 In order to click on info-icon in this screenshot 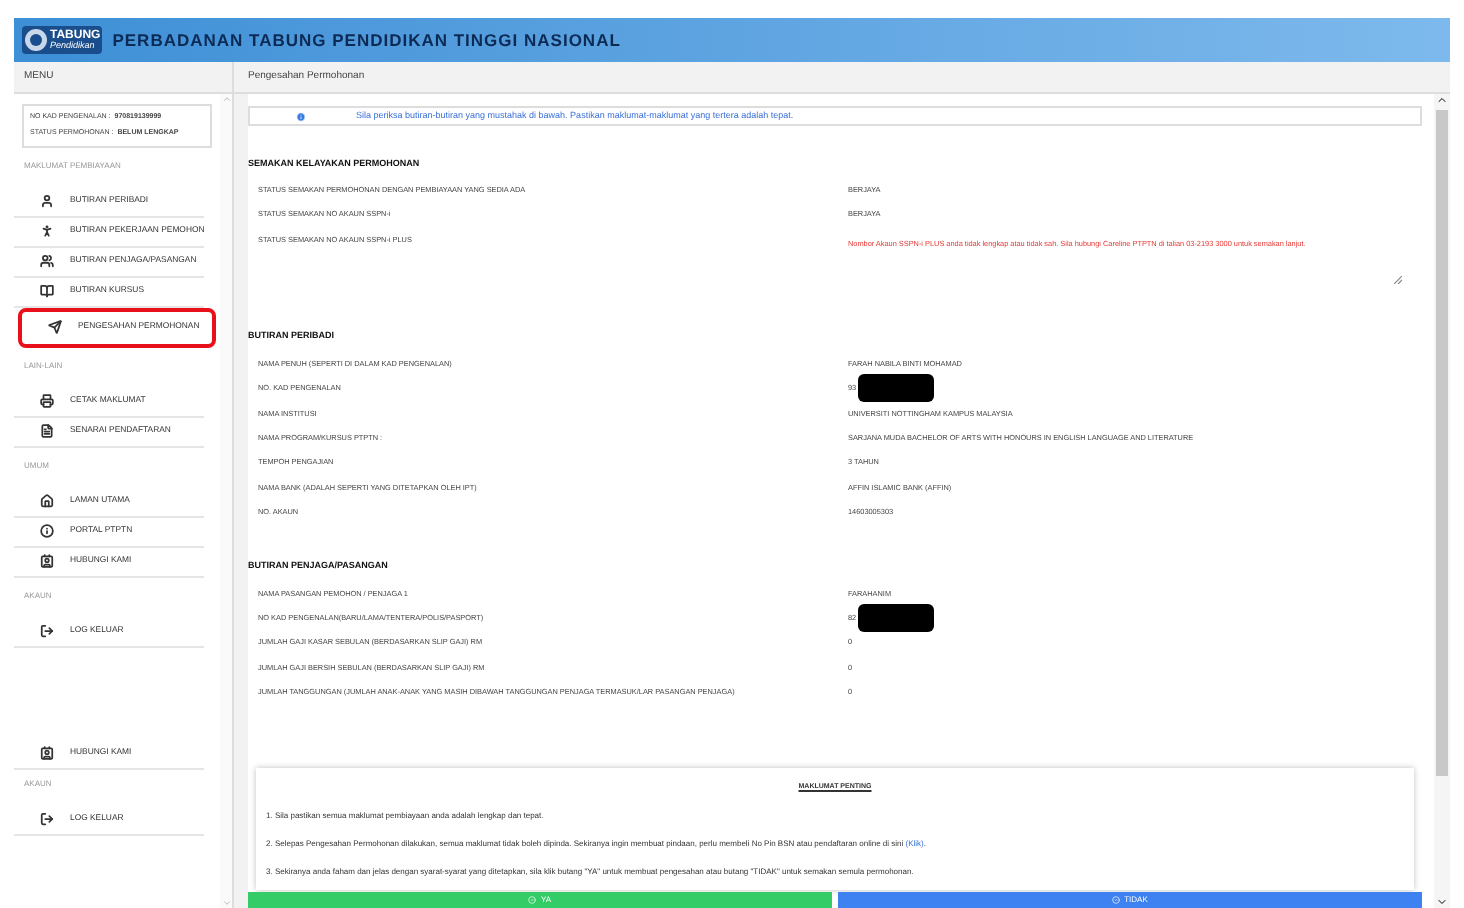, I will do `click(301, 116)`.